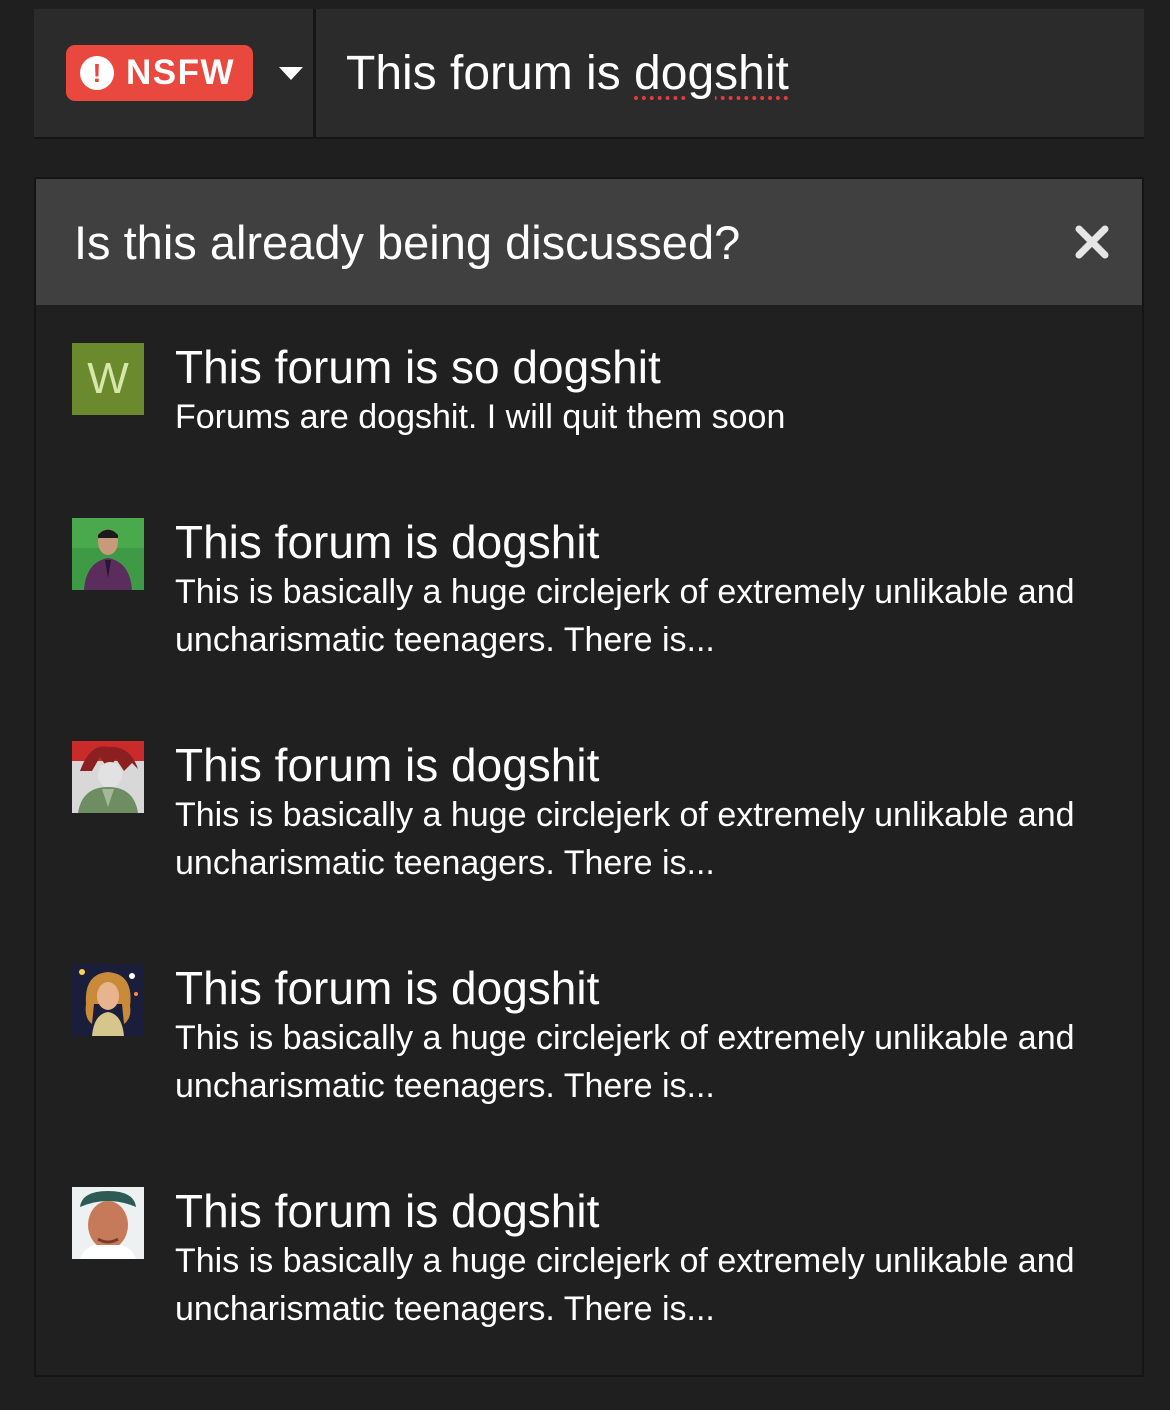 Image resolution: width=1170 pixels, height=1410 pixels. I want to click on topic-composer: ! NSFW This forum is dogshit, so click(589, 74).